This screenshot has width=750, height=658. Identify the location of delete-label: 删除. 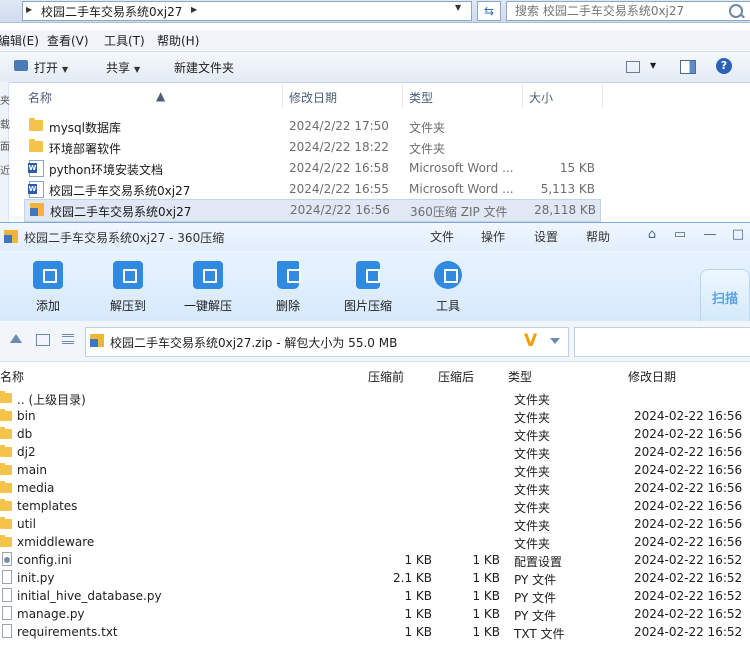
(287, 306).